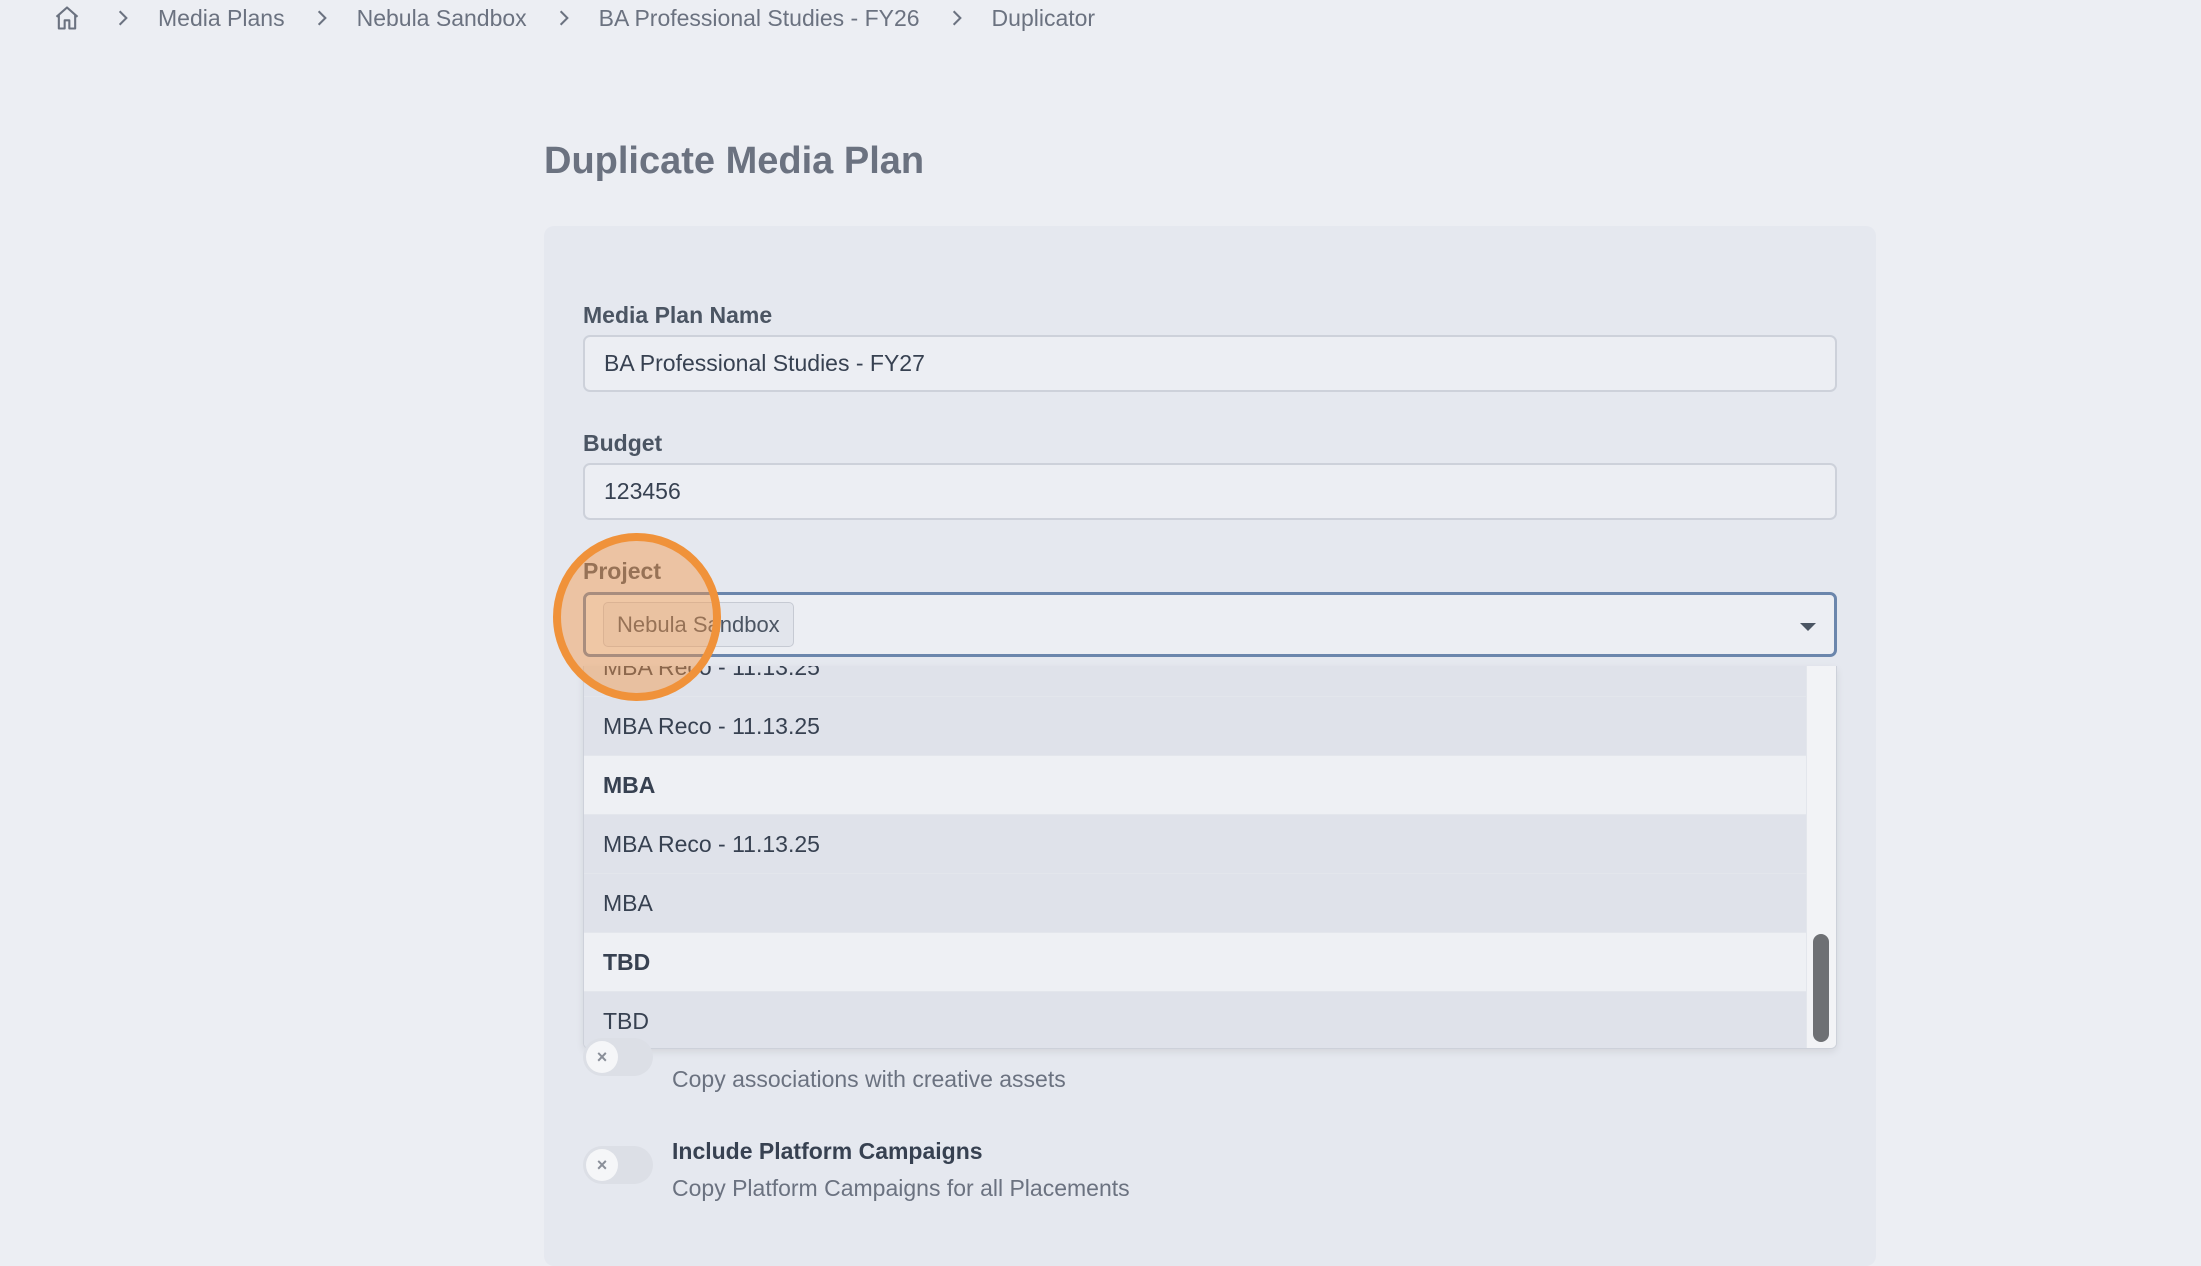 Image resolution: width=2201 pixels, height=1266 pixels. What do you see at coordinates (622, 571) in the screenshot?
I see `project-label: Project` at bounding box center [622, 571].